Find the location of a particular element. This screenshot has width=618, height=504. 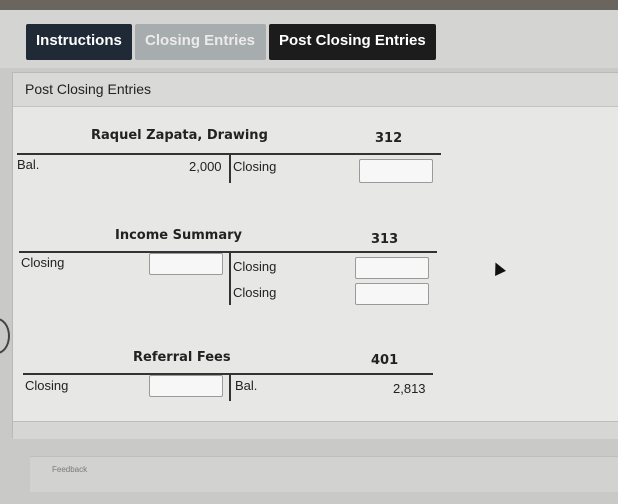

feedback-label: Feedback is located at coordinates (69, 469).